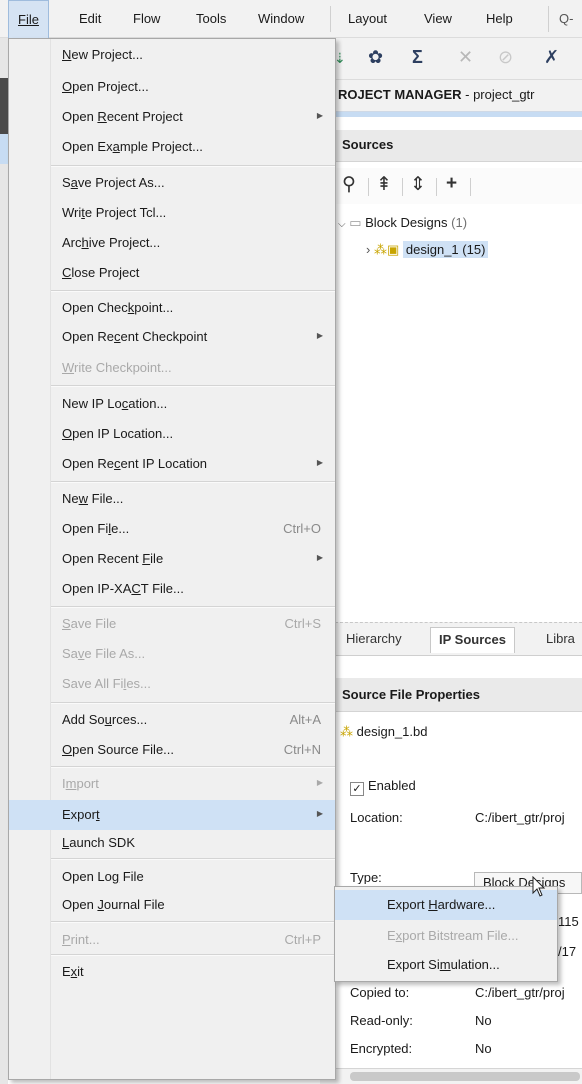 This screenshot has width=582, height=1084. I want to click on menu-item-export: Export ▶, so click(172, 815).